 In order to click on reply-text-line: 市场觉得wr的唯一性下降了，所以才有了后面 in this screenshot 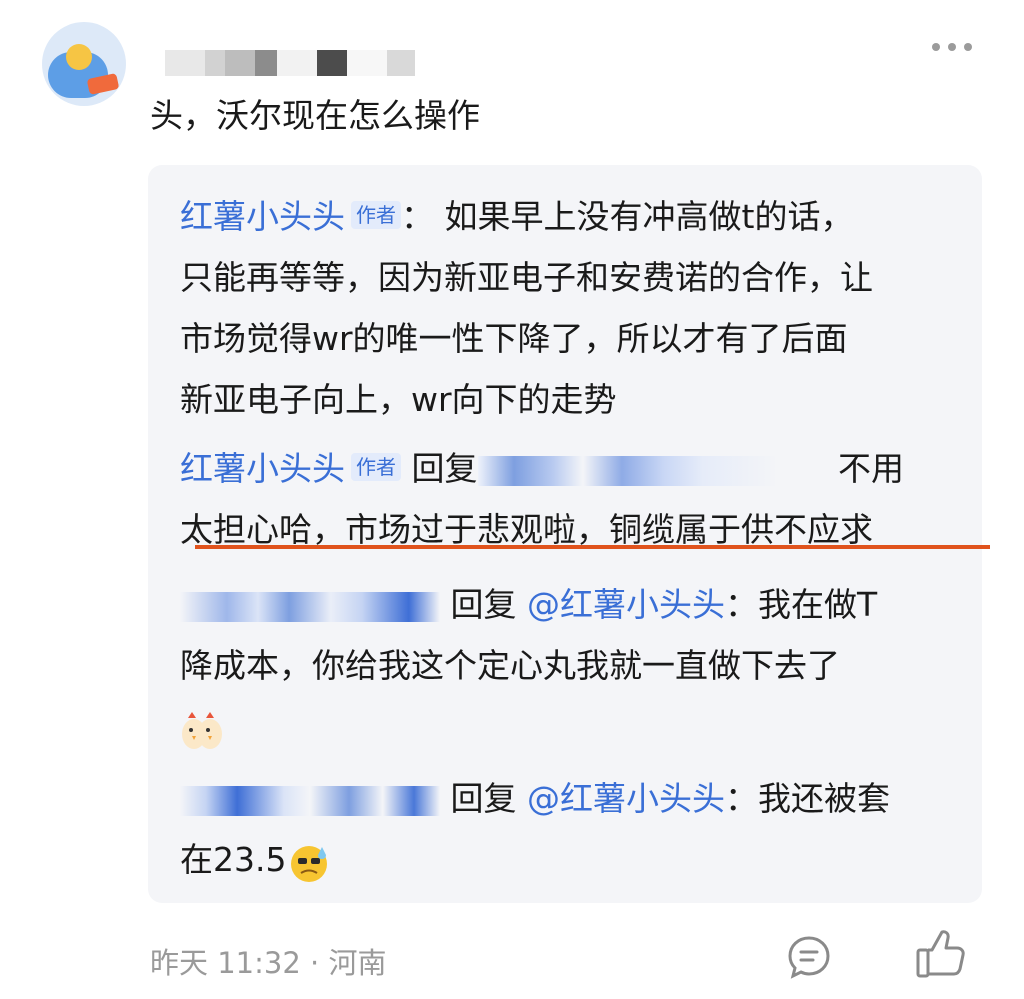, I will do `click(514, 338)`.